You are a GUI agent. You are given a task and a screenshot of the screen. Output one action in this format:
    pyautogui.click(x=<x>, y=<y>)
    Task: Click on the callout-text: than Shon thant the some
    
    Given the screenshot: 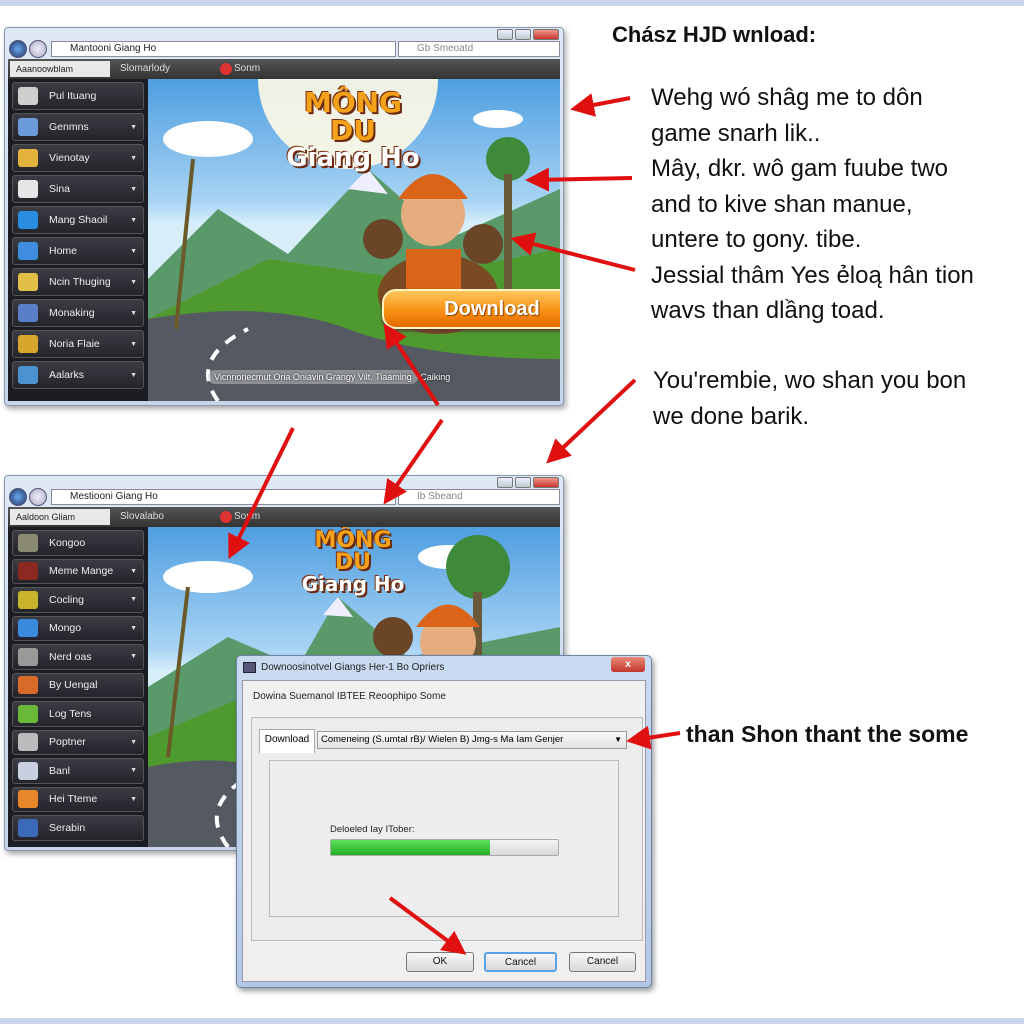 What is the action you would take?
    pyautogui.click(x=827, y=734)
    